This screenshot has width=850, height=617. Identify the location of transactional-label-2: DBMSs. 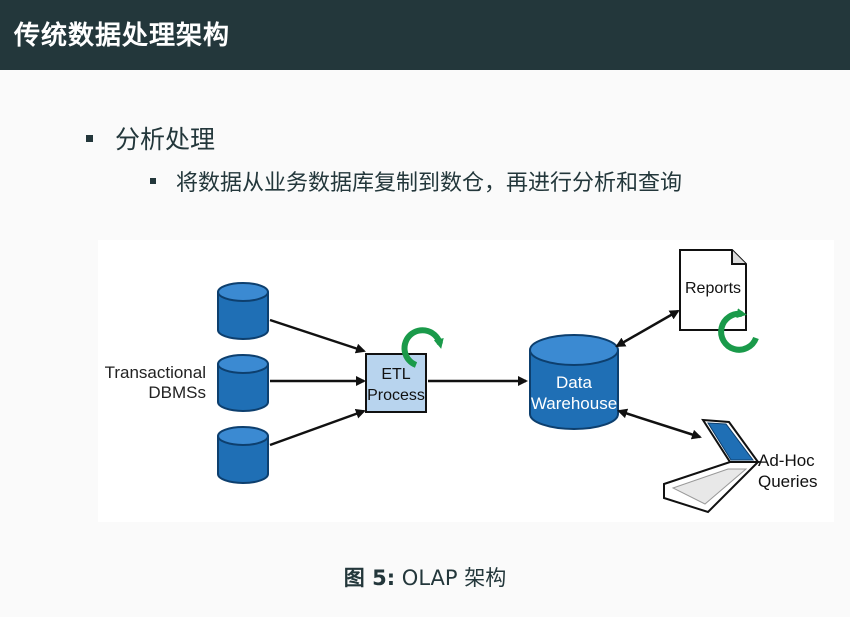
(177, 392).